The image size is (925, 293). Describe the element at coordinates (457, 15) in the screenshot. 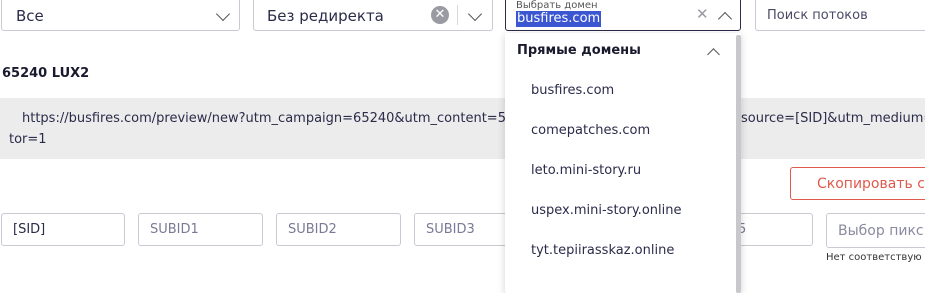

I see `select-divider` at that location.